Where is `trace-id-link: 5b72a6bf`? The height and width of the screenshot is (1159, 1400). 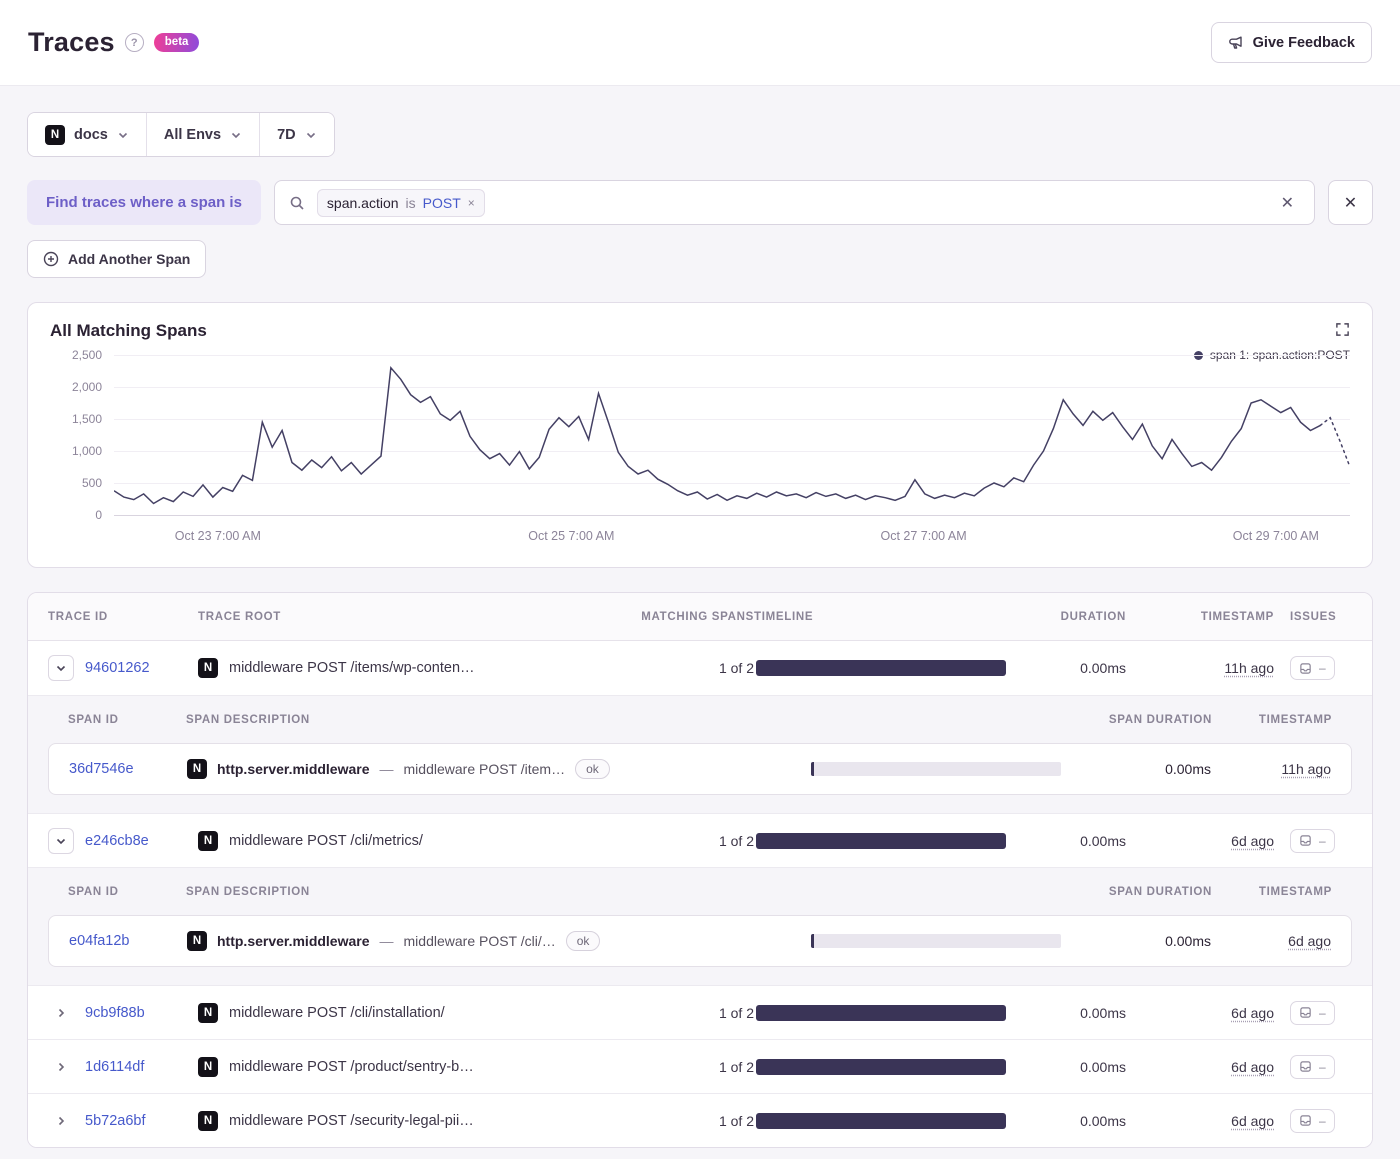 trace-id-link: 5b72a6bf is located at coordinates (115, 1121).